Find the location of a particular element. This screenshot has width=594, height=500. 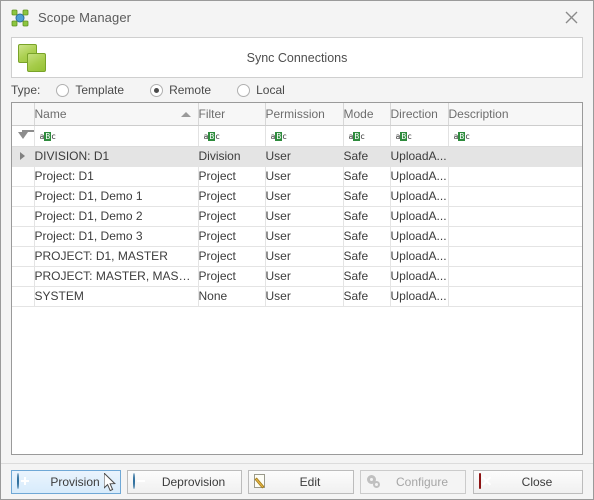

filter-cell-permission: aBc is located at coordinates (304, 136).